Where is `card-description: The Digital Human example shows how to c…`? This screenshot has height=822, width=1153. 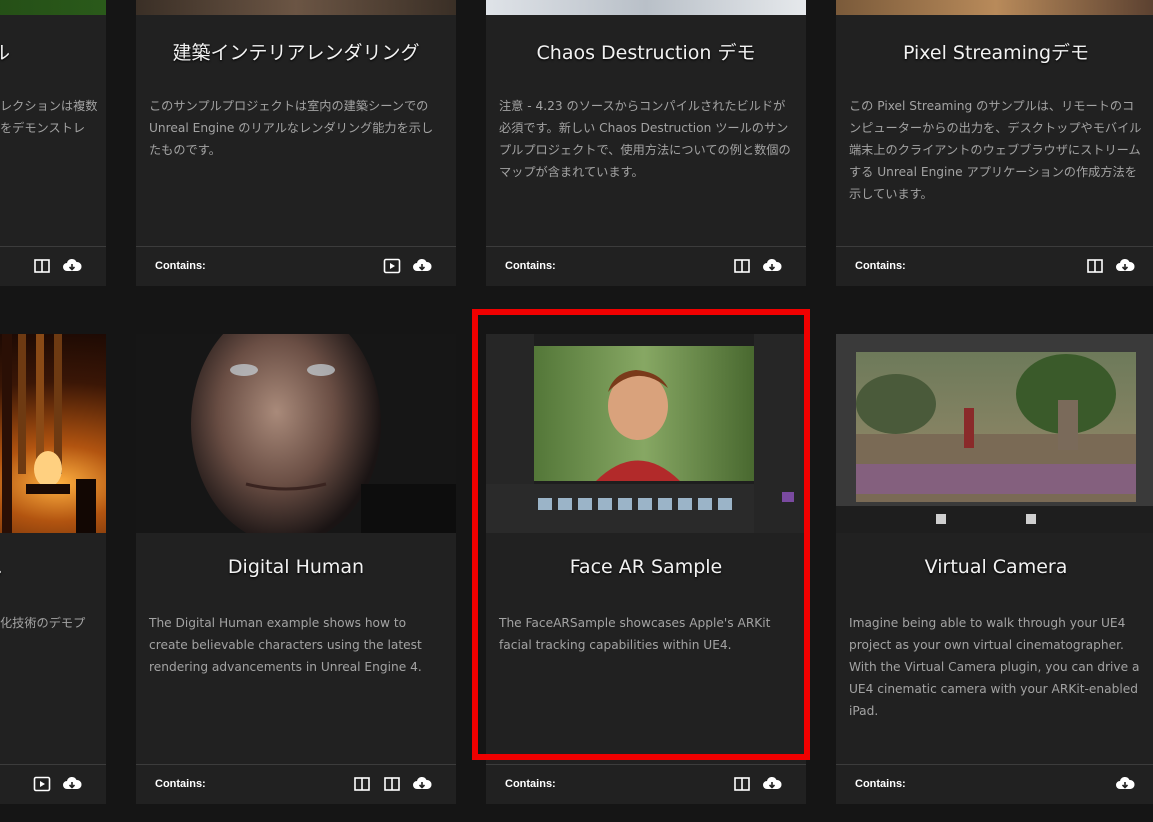 card-description: The Digital Human example shows how to c… is located at coordinates (285, 645).